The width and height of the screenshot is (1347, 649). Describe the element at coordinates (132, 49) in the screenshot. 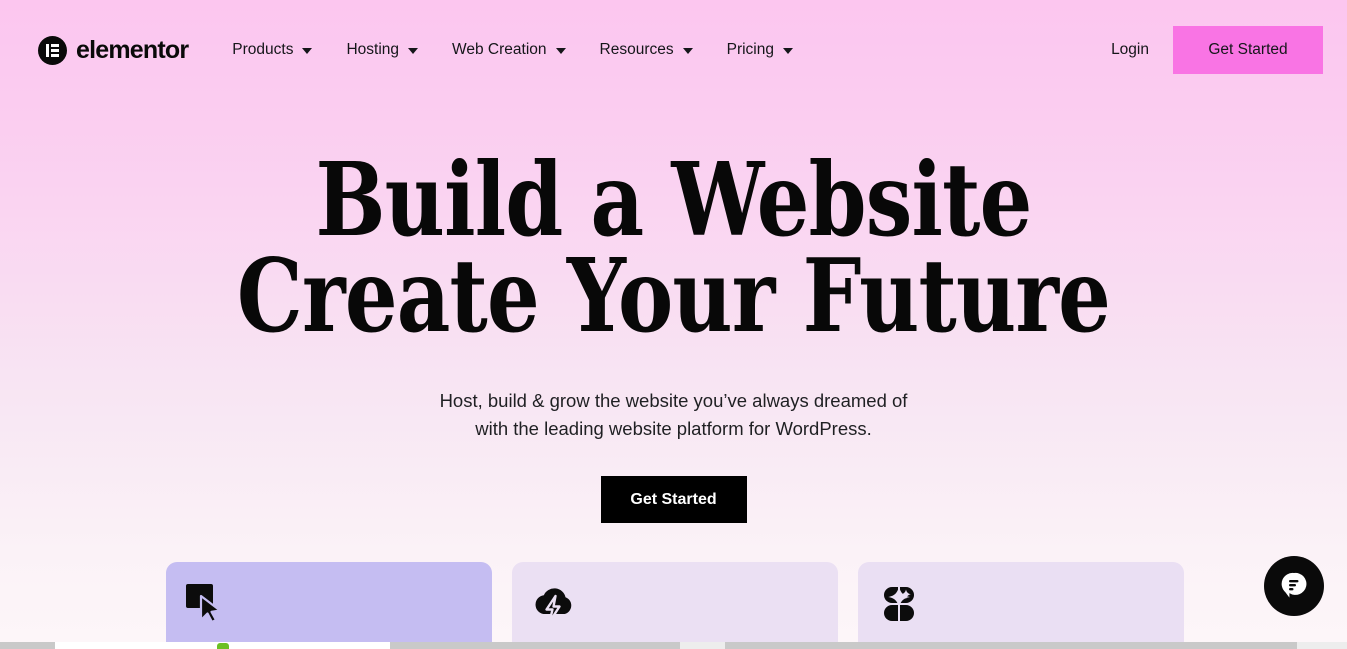

I see `brand-name: elementor` at that location.